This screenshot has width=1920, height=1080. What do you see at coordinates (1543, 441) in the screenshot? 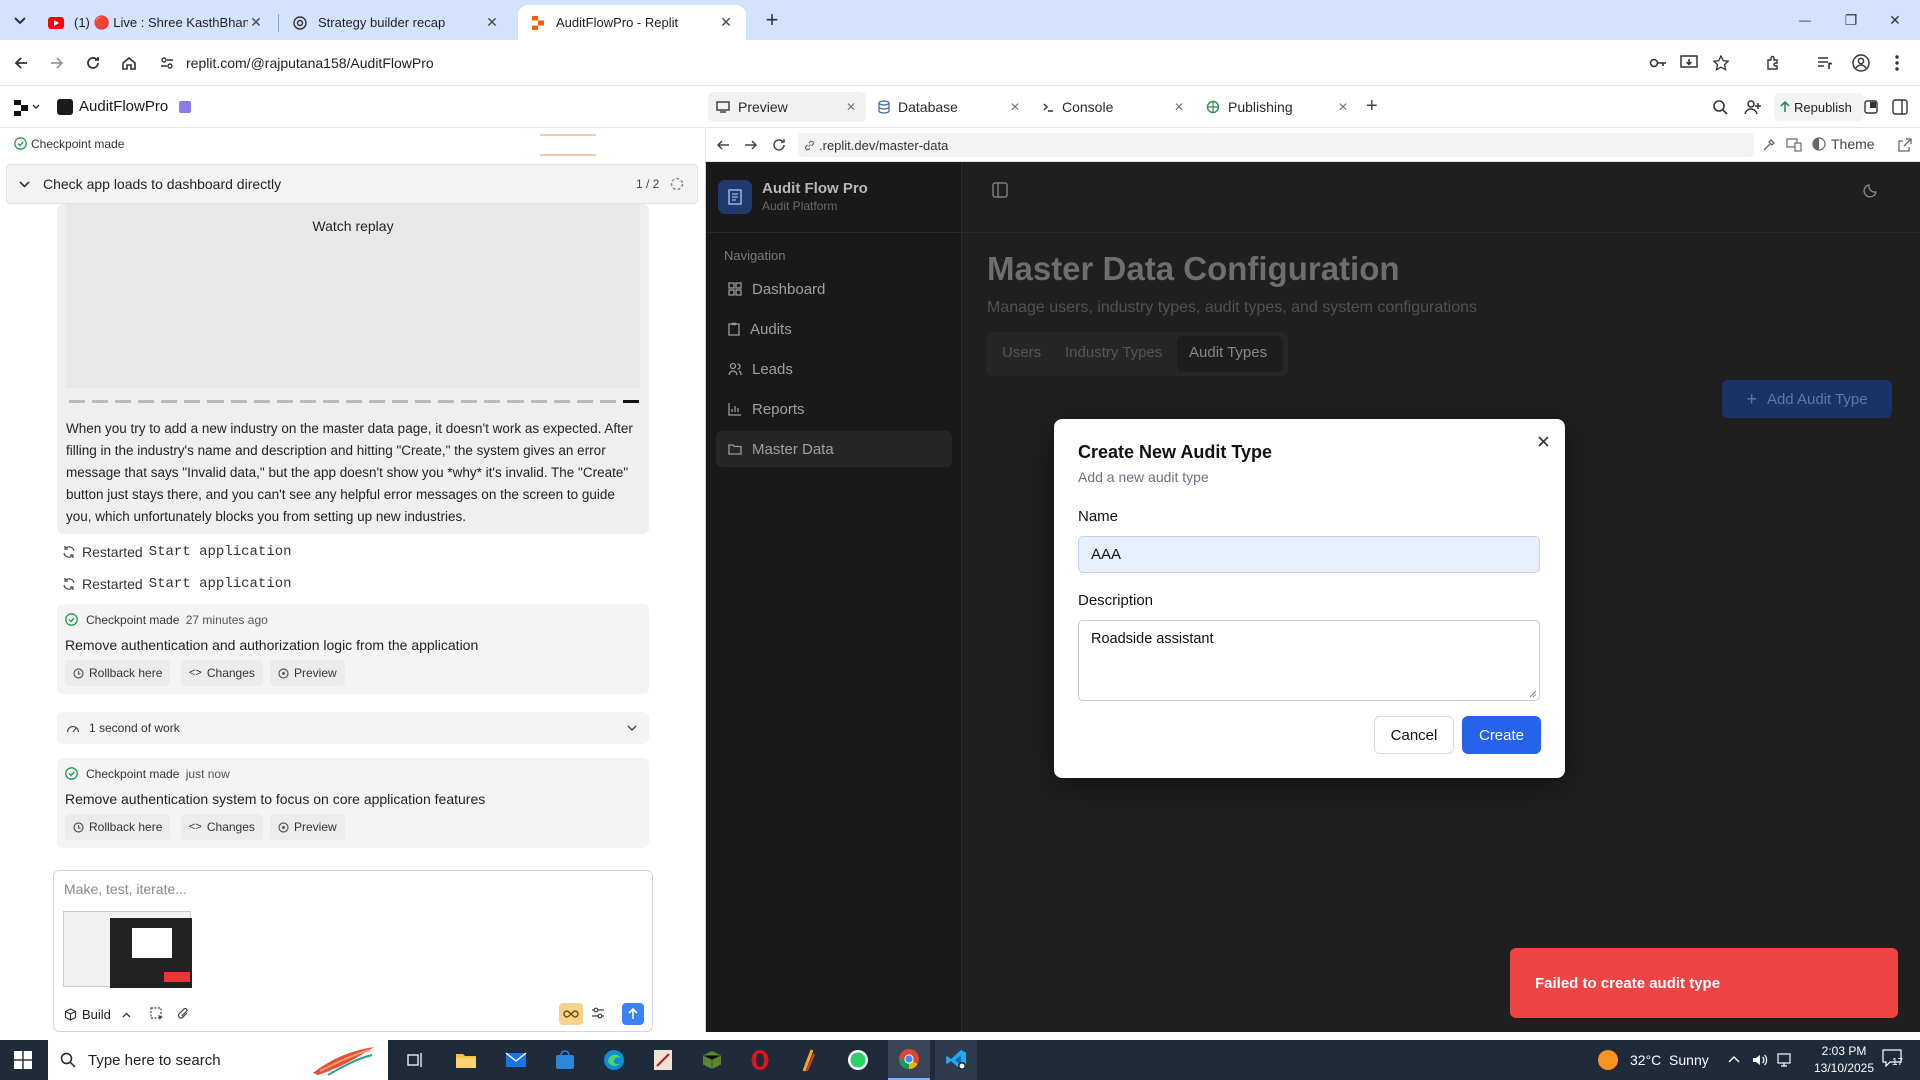
I see `close-icon` at bounding box center [1543, 441].